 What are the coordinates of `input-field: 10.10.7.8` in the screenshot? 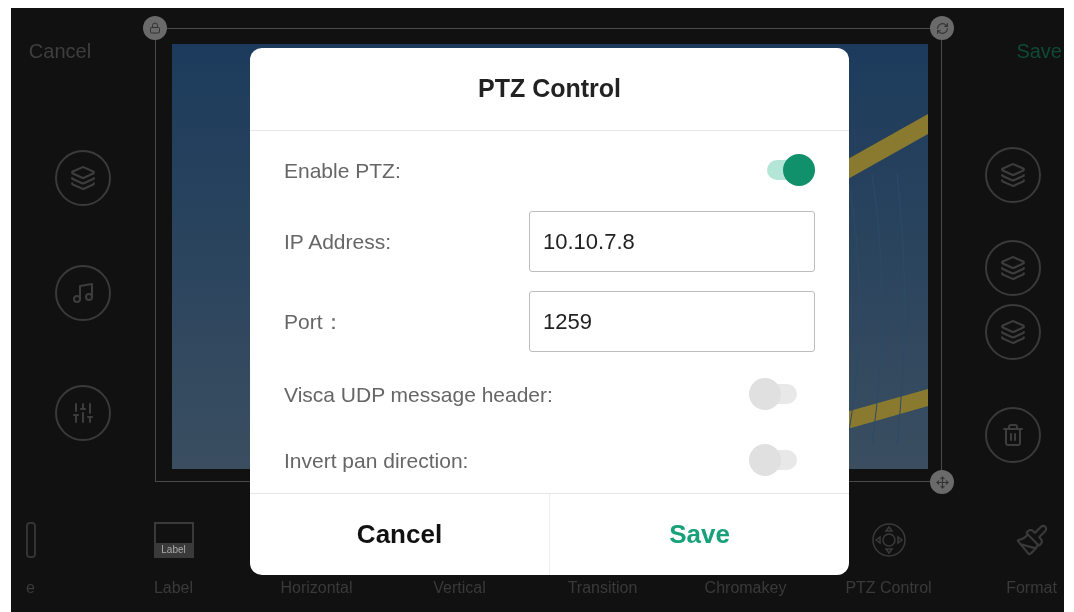 It's located at (672, 241).